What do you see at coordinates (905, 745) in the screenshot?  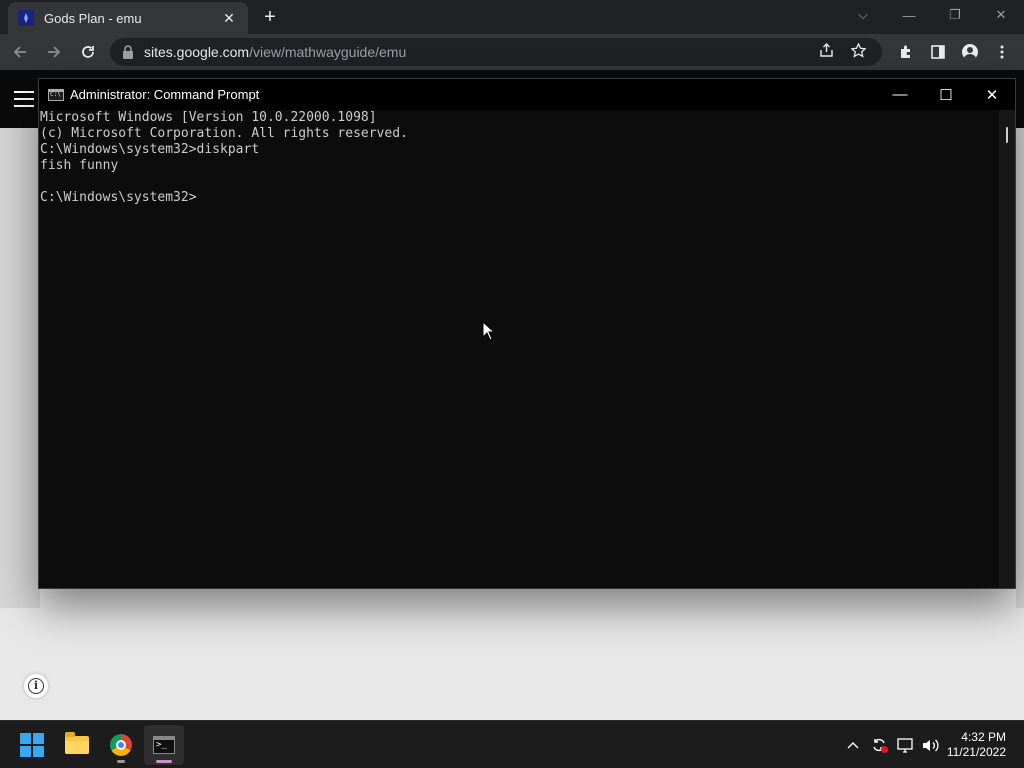 I see `network-icon` at bounding box center [905, 745].